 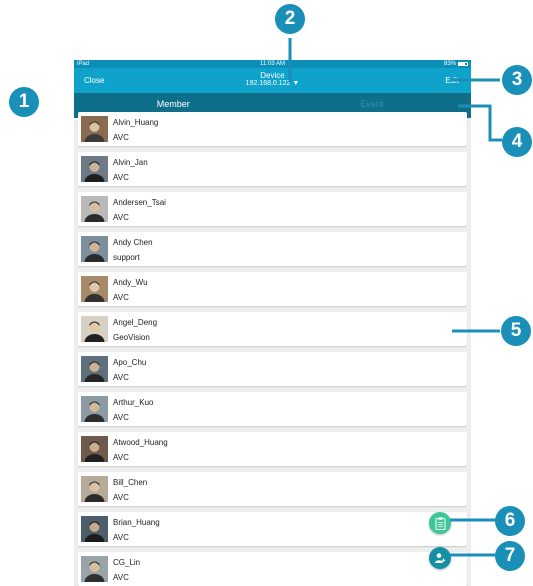 What do you see at coordinates (290, 19) in the screenshot?
I see `callout-2: 2` at bounding box center [290, 19].